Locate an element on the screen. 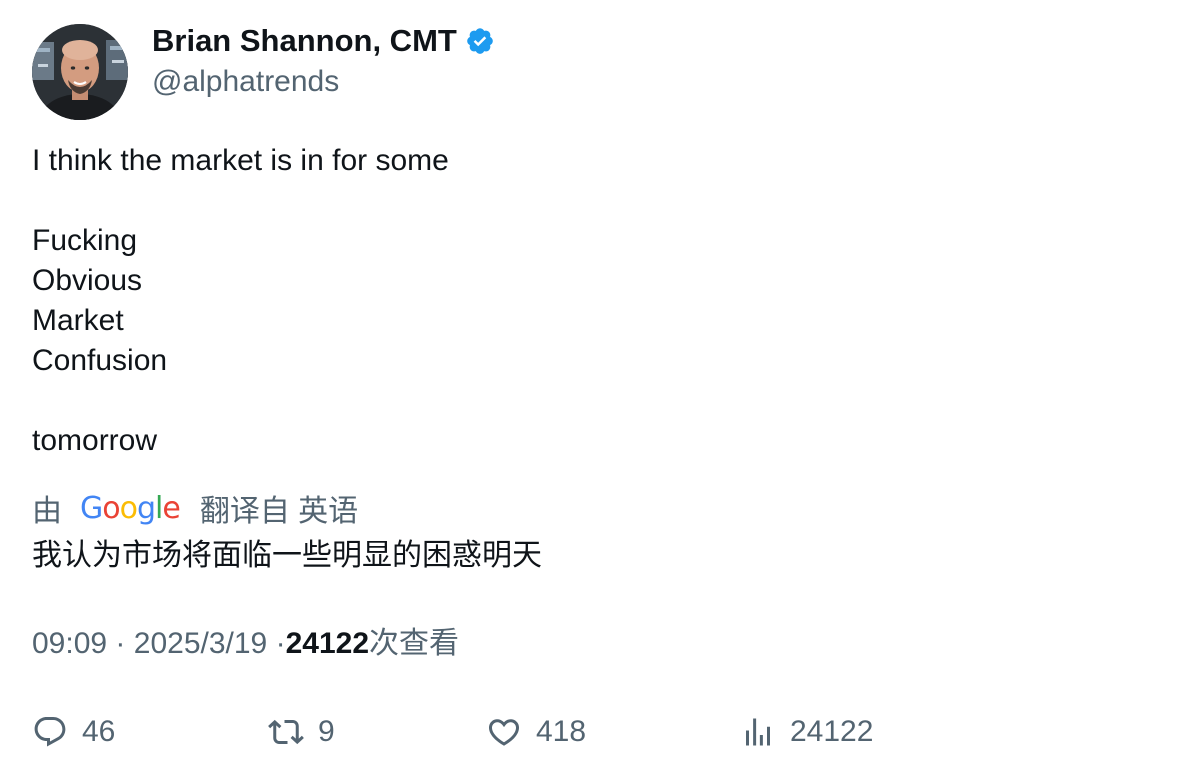  retweet-button: 9 is located at coordinates (301, 732).